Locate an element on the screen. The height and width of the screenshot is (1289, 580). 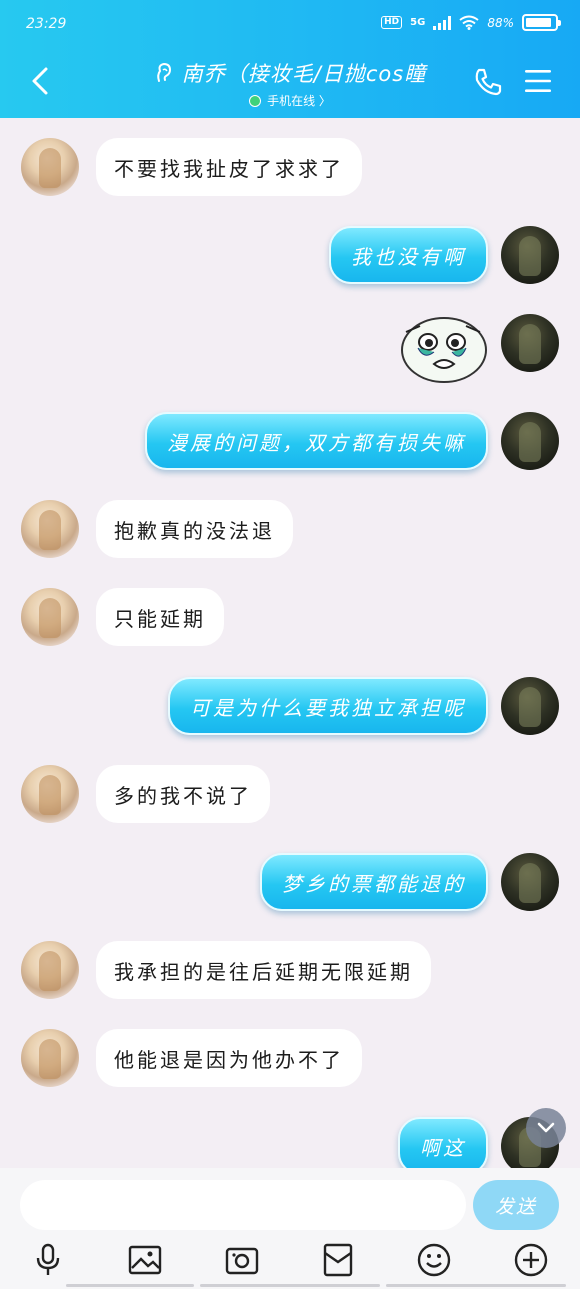
message-row-incoming: 多的我不说了 is located at coordinates (290, 795).